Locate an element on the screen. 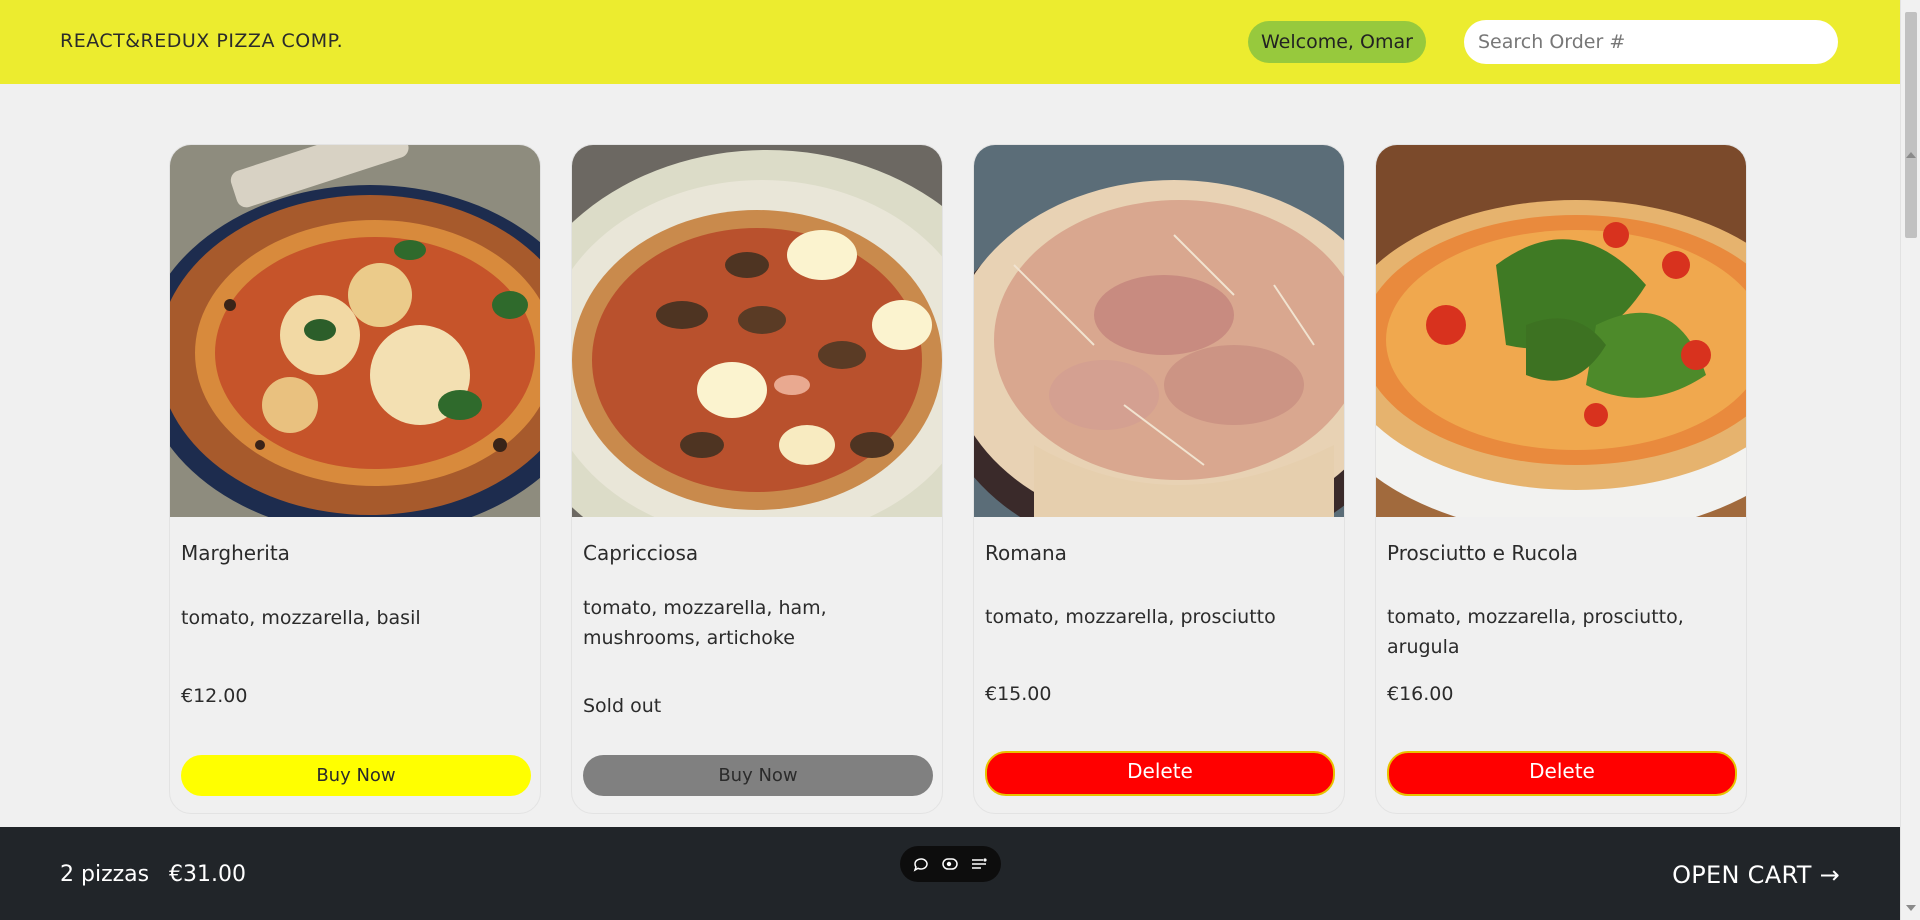  floating-toolbar is located at coordinates (950, 864).